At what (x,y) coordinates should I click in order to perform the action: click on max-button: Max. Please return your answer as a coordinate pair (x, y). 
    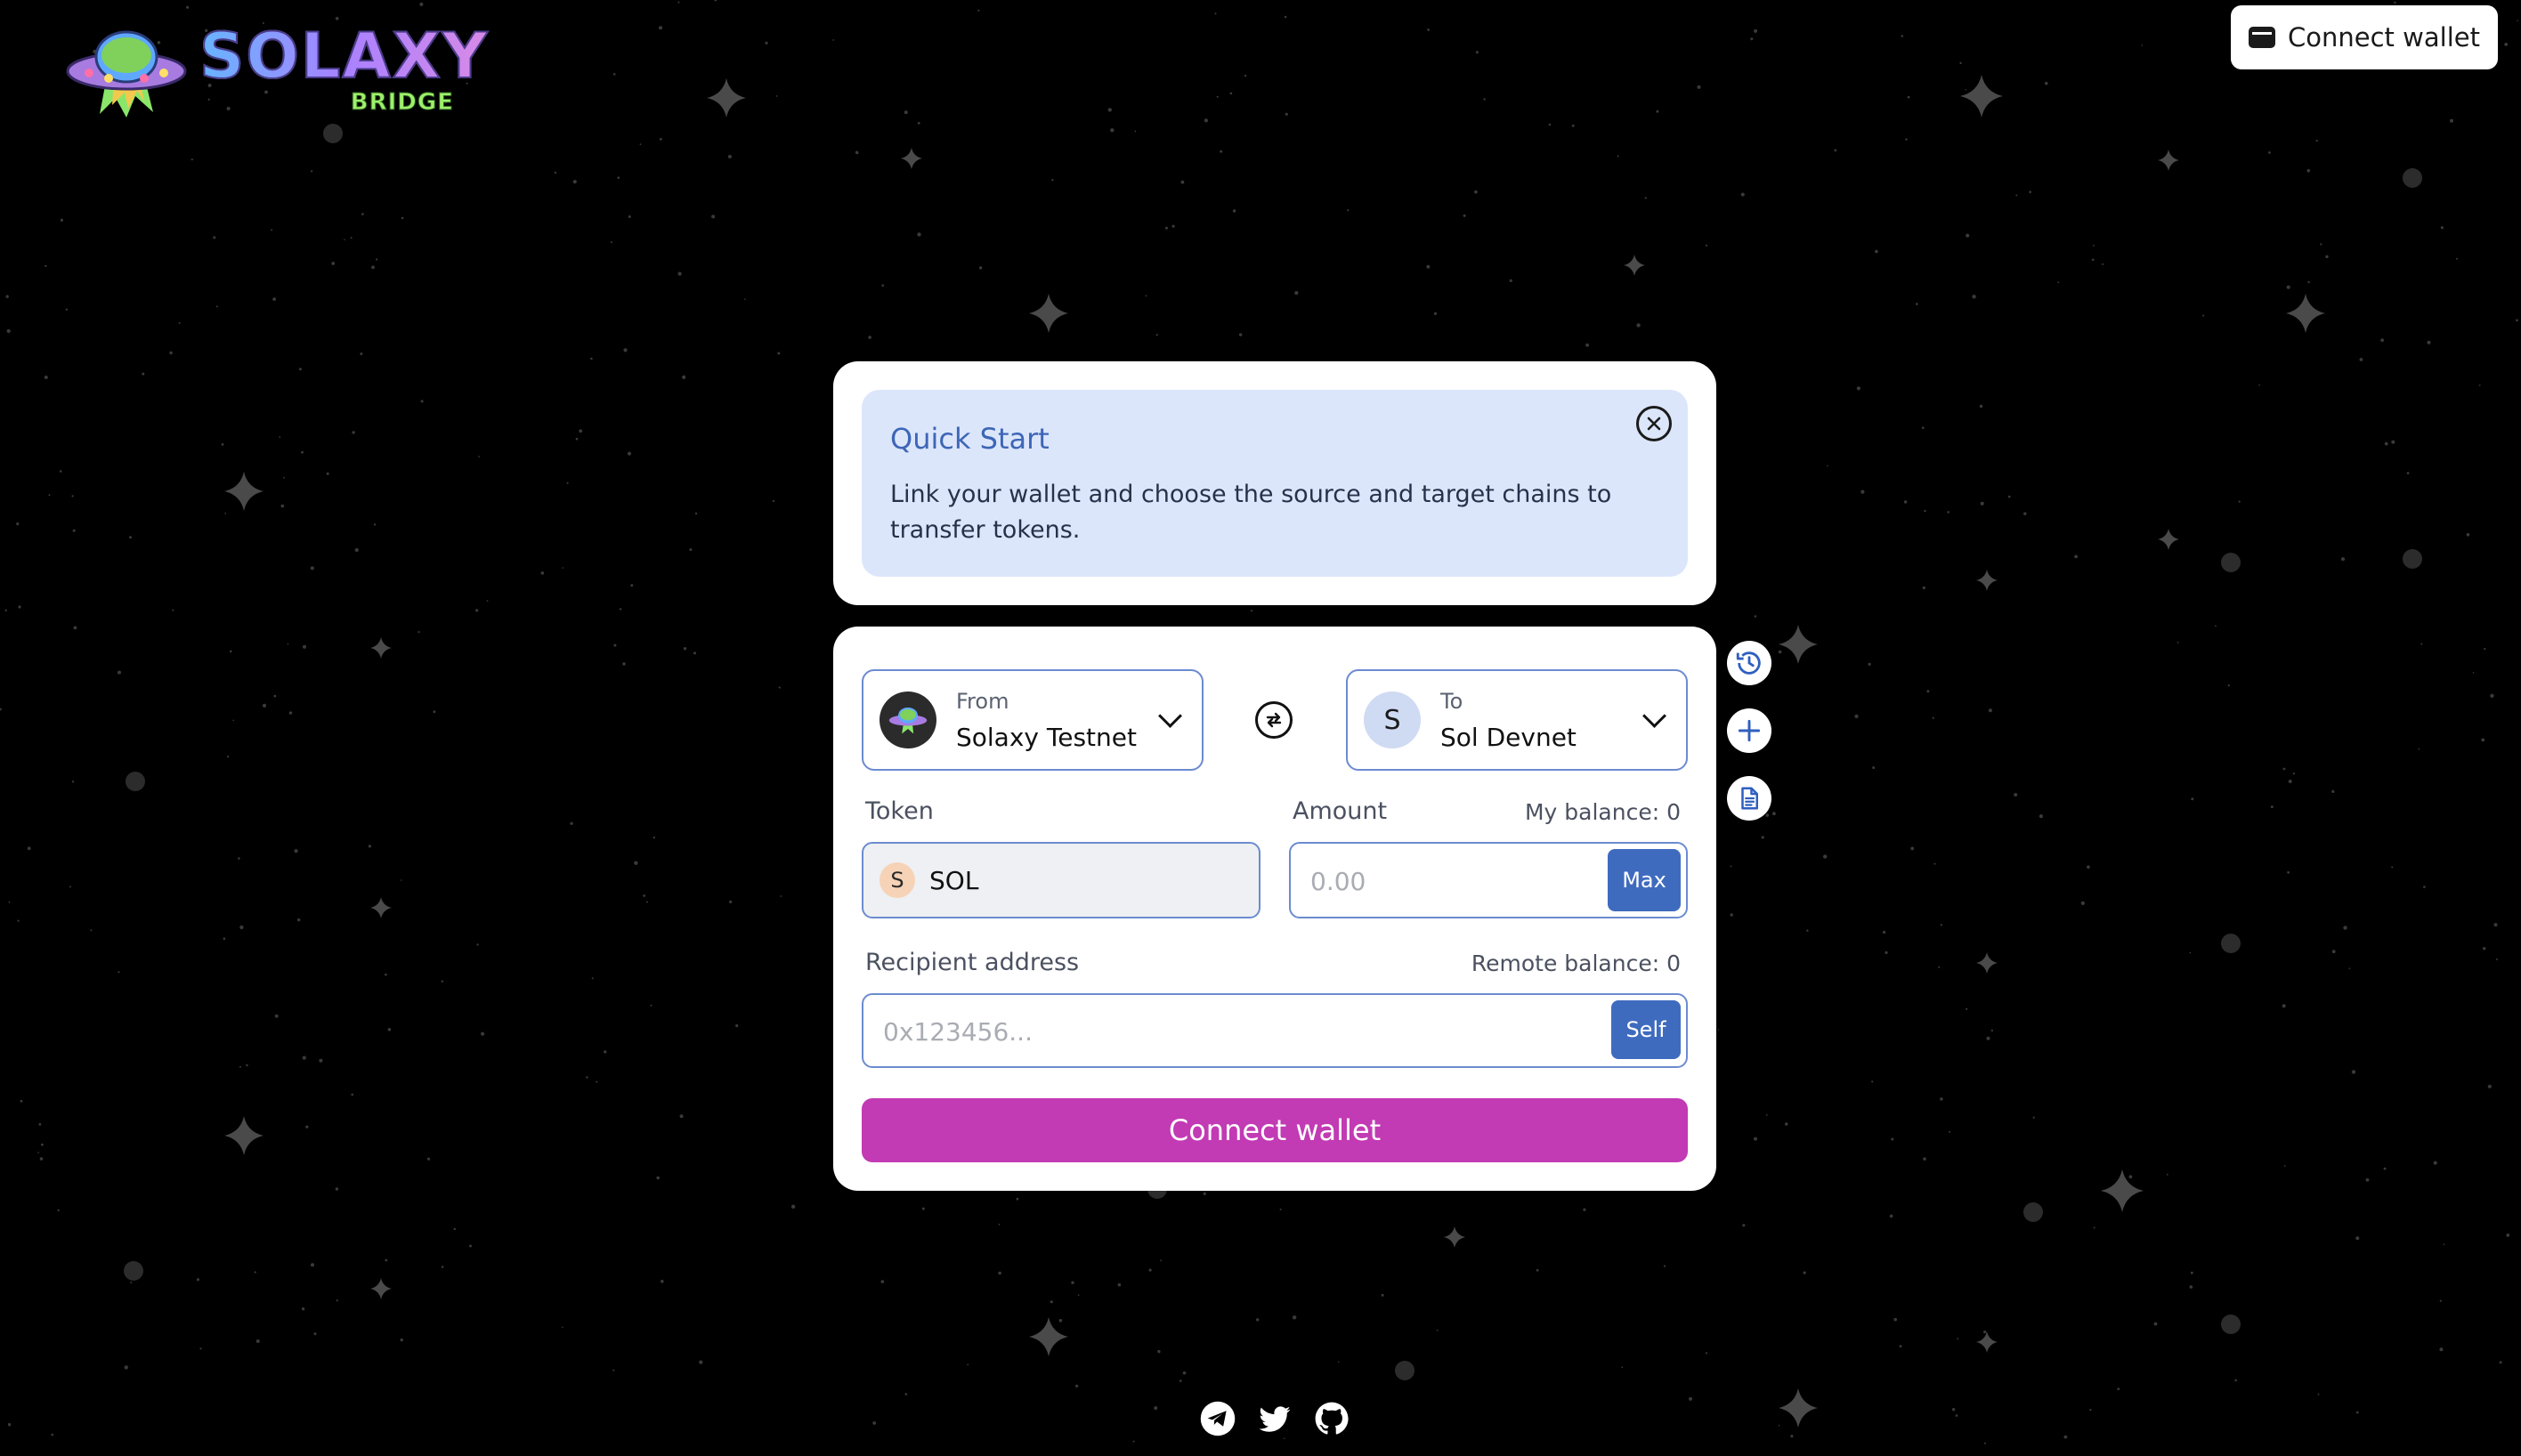
    Looking at the image, I should click on (1644, 880).